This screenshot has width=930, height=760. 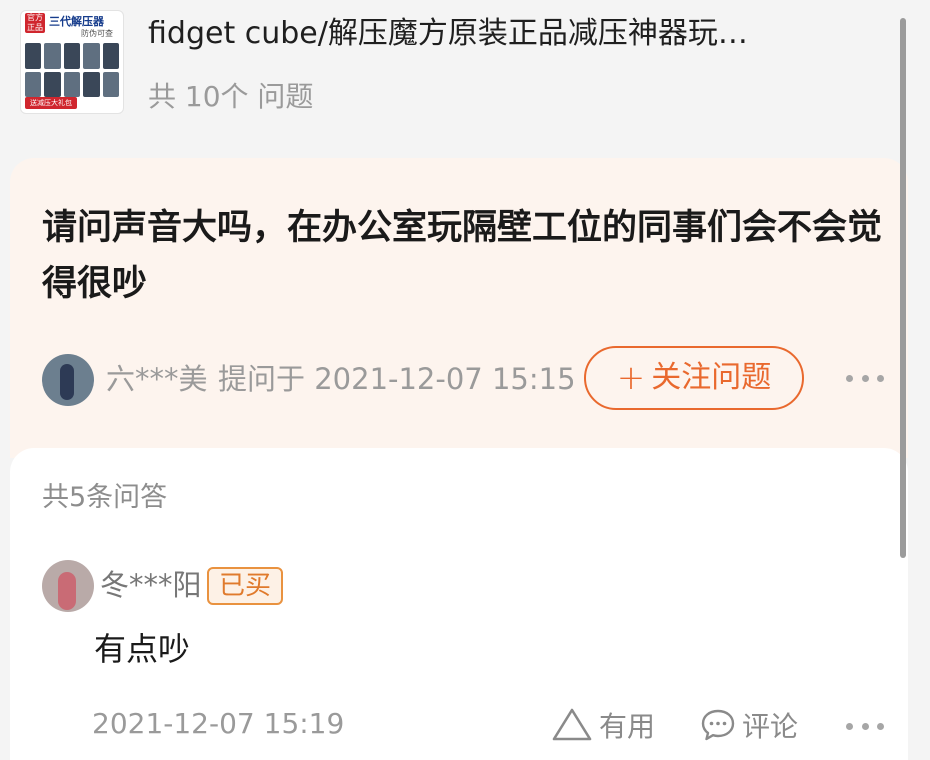 What do you see at coordinates (245, 586) in the screenshot?
I see `bought-badge: 已买` at bounding box center [245, 586].